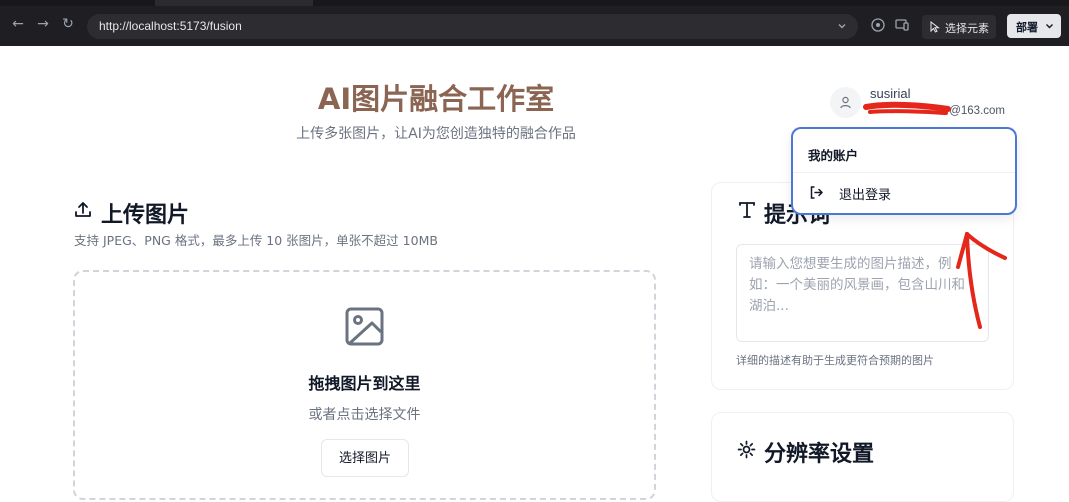 This screenshot has width=1069, height=502. Describe the element at coordinates (981, 280) in the screenshot. I see `annotation-arrow` at that location.